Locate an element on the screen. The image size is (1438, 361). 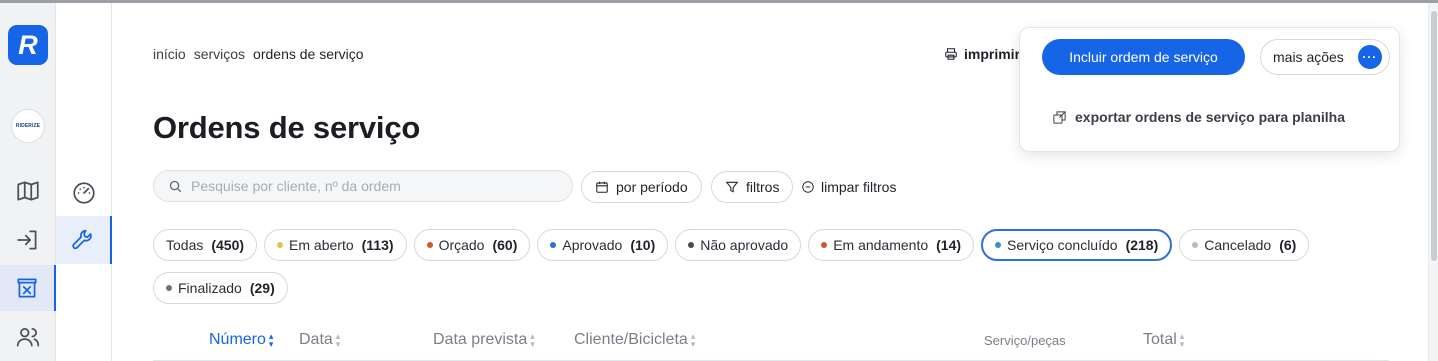
dashboard-gauge-icon is located at coordinates (84, 193).